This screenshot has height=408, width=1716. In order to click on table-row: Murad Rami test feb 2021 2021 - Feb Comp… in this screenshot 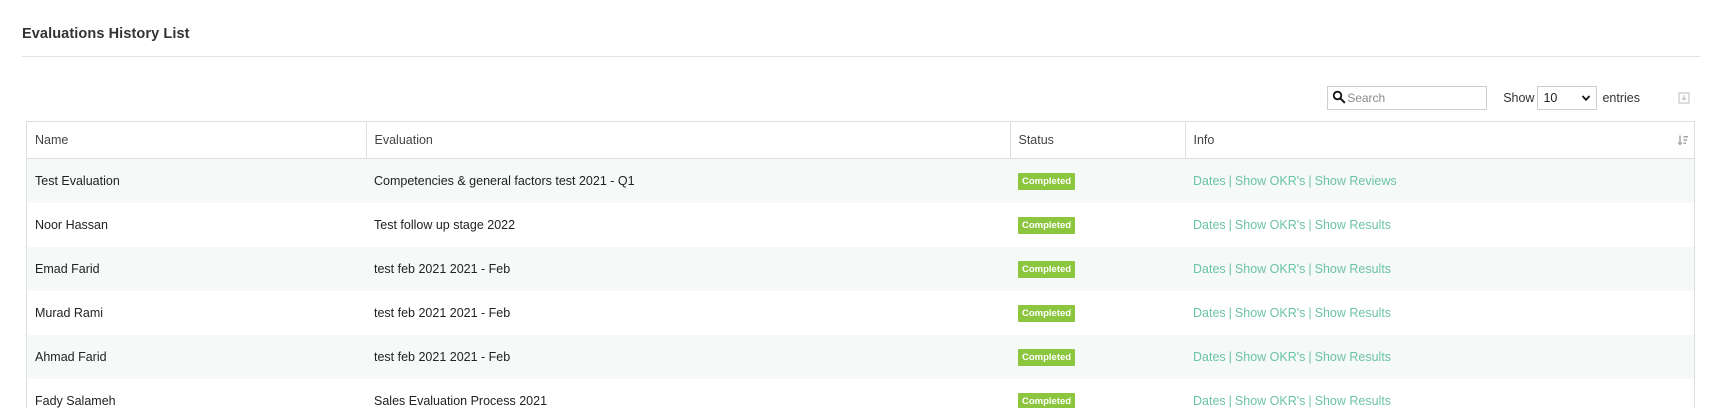, I will do `click(860, 313)`.